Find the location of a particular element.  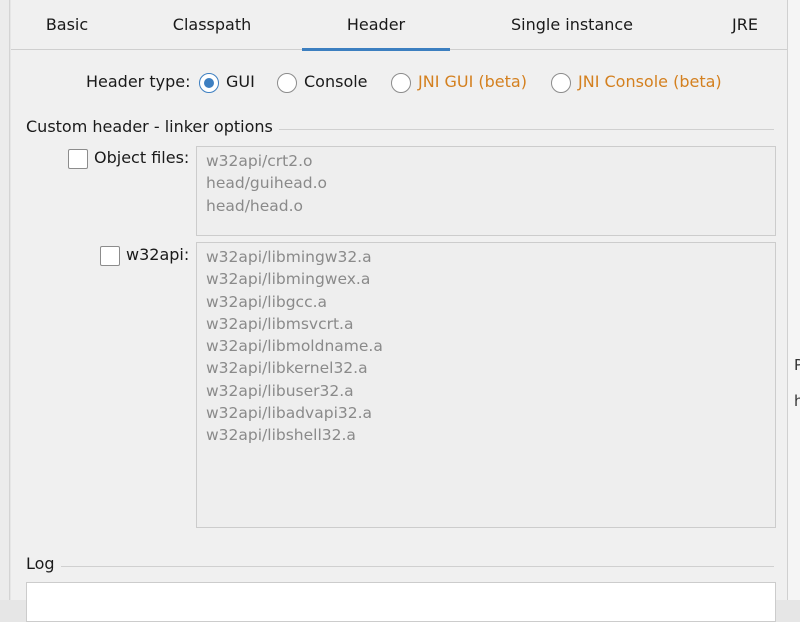

tab-label: JRE is located at coordinates (745, 24).